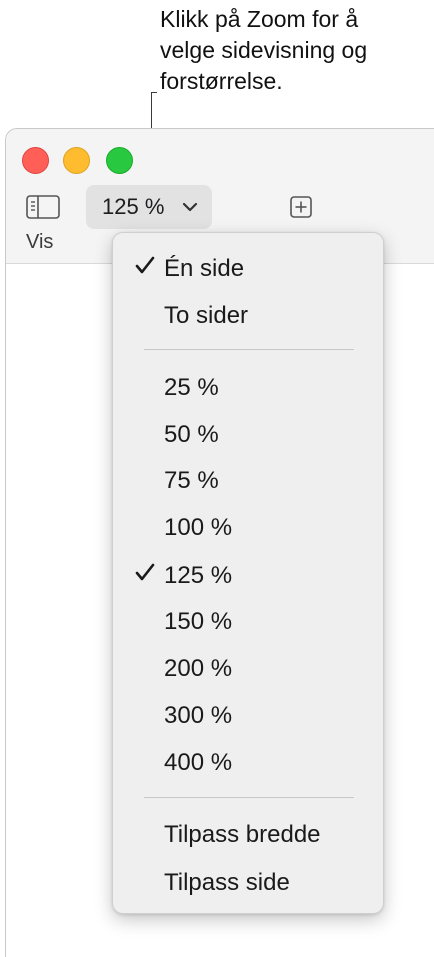 This screenshot has height=957, width=434. What do you see at coordinates (198, 762) in the screenshot?
I see `menu-item-label: 400 %` at bounding box center [198, 762].